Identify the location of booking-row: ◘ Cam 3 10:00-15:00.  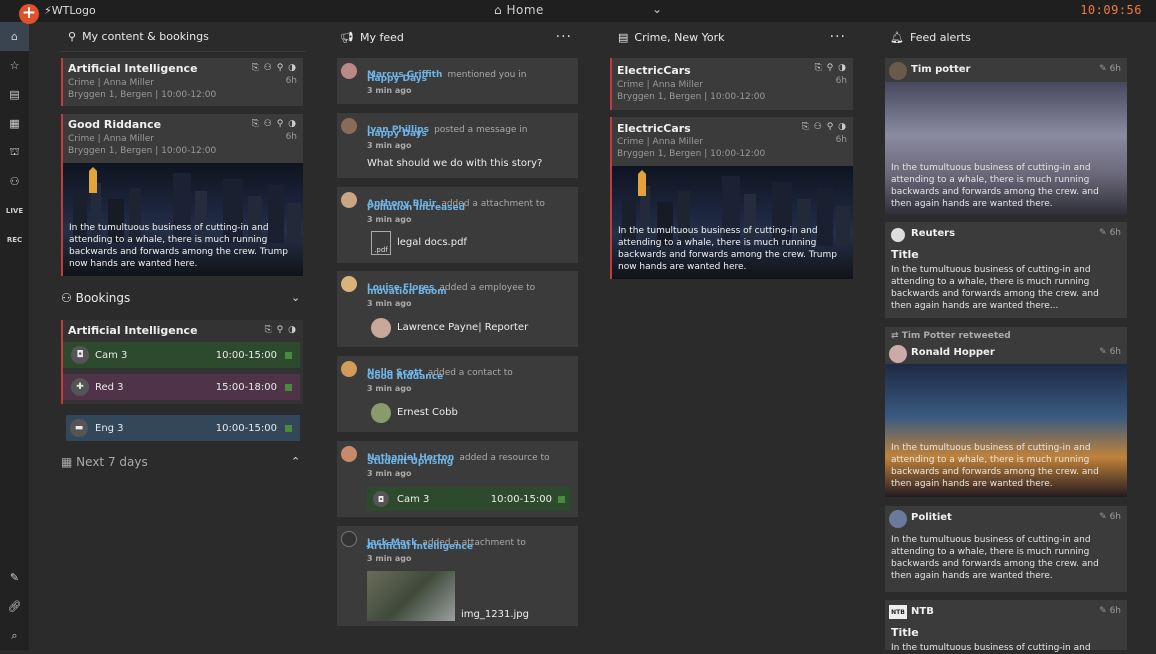
(181, 355).